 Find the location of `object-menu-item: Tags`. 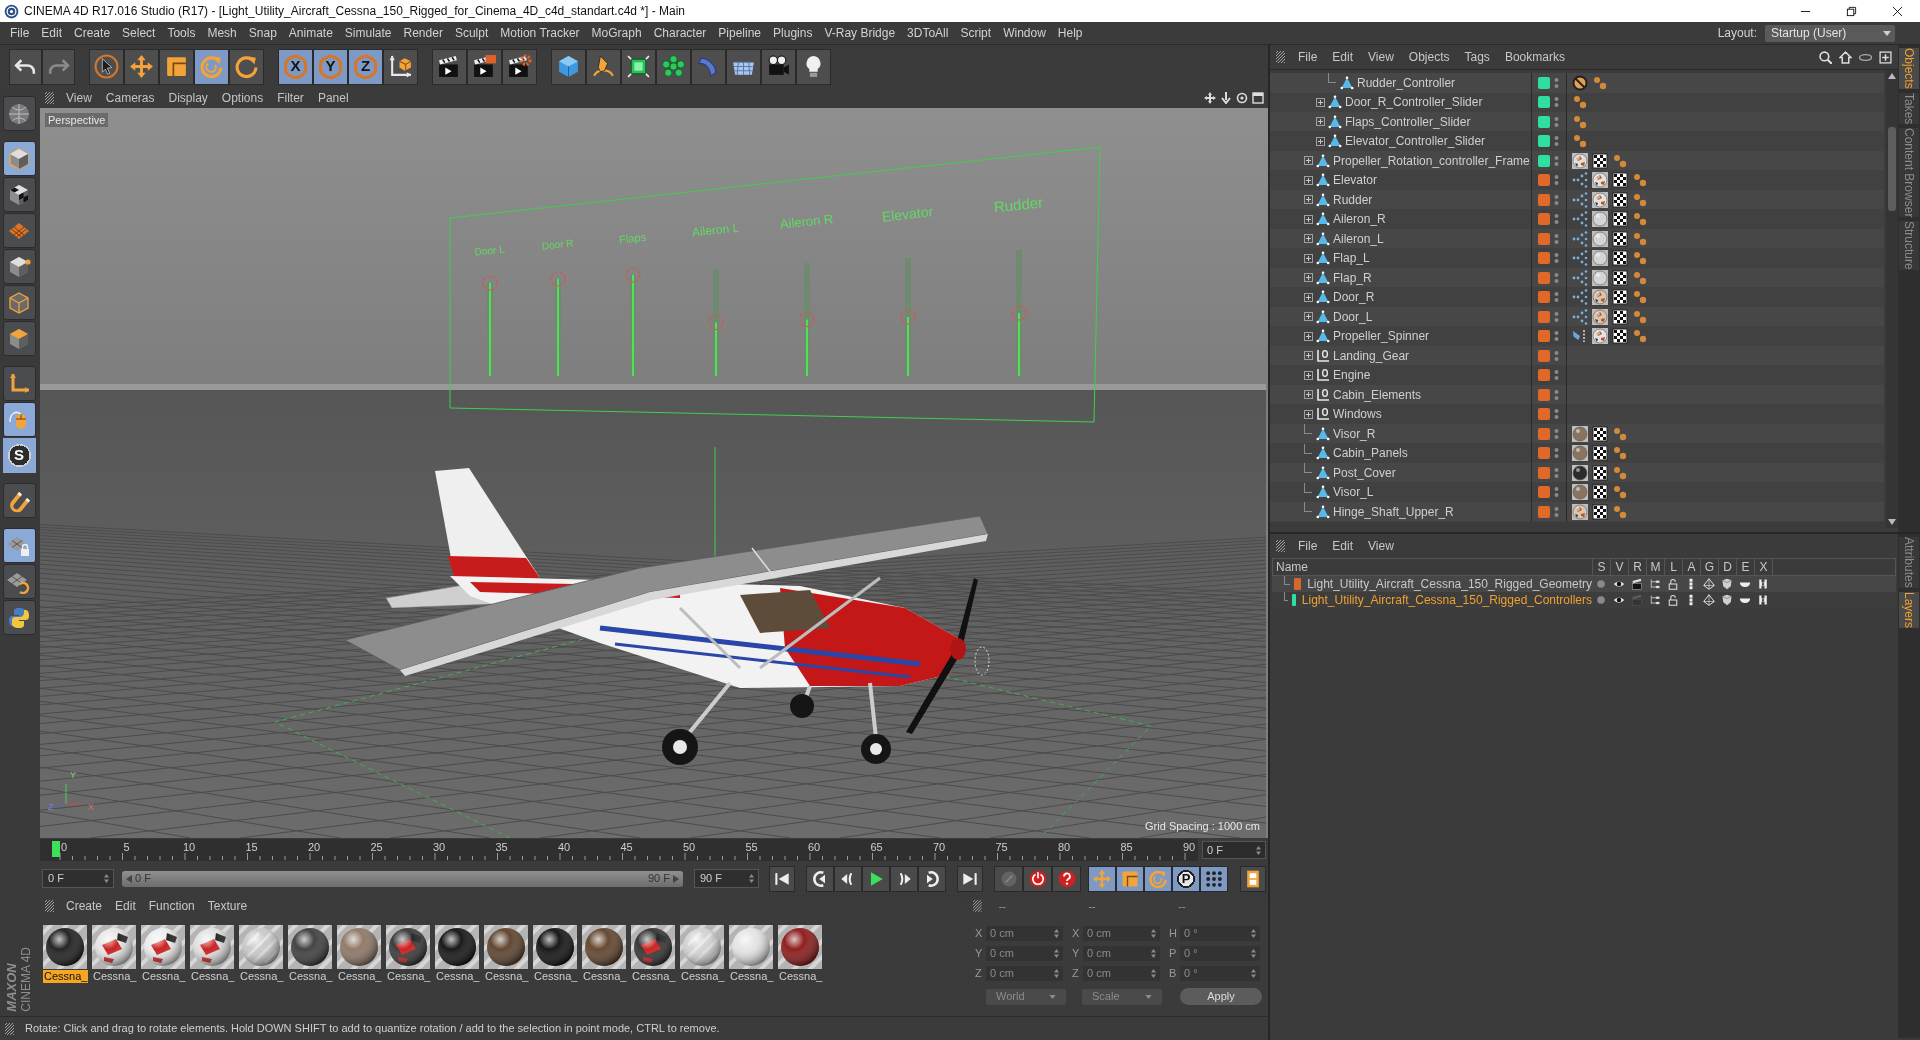

object-menu-item: Tags is located at coordinates (1477, 57).